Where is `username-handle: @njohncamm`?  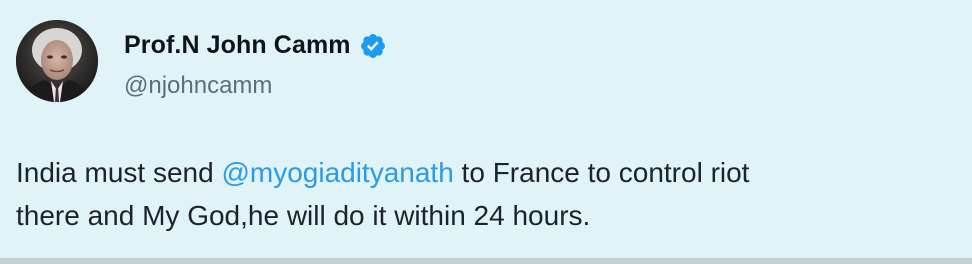
username-handle: @njohncamm is located at coordinates (504, 86).